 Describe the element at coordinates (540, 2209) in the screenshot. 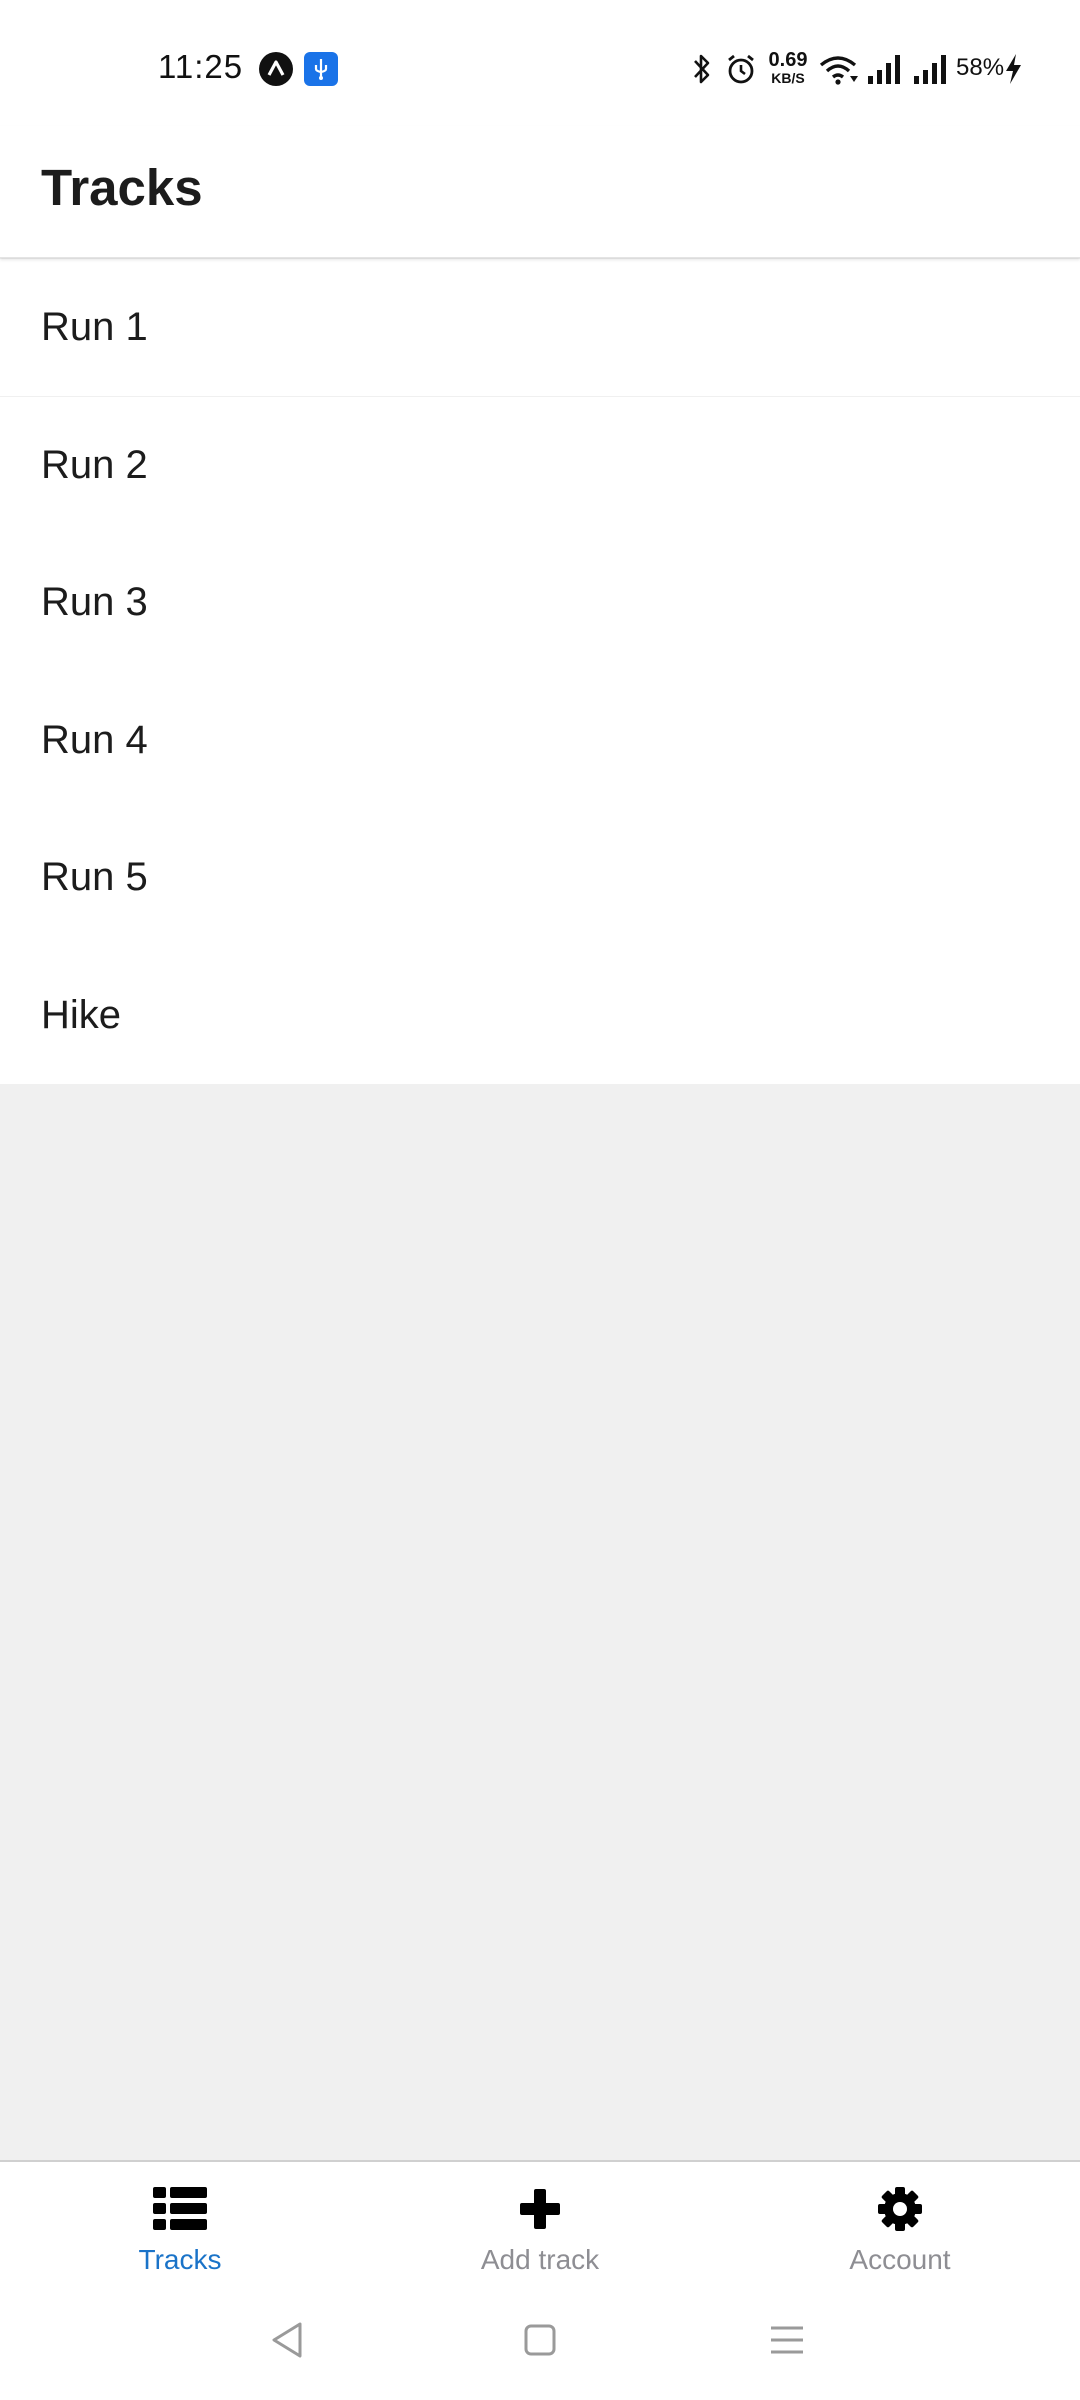

I see `plus-icon` at that location.